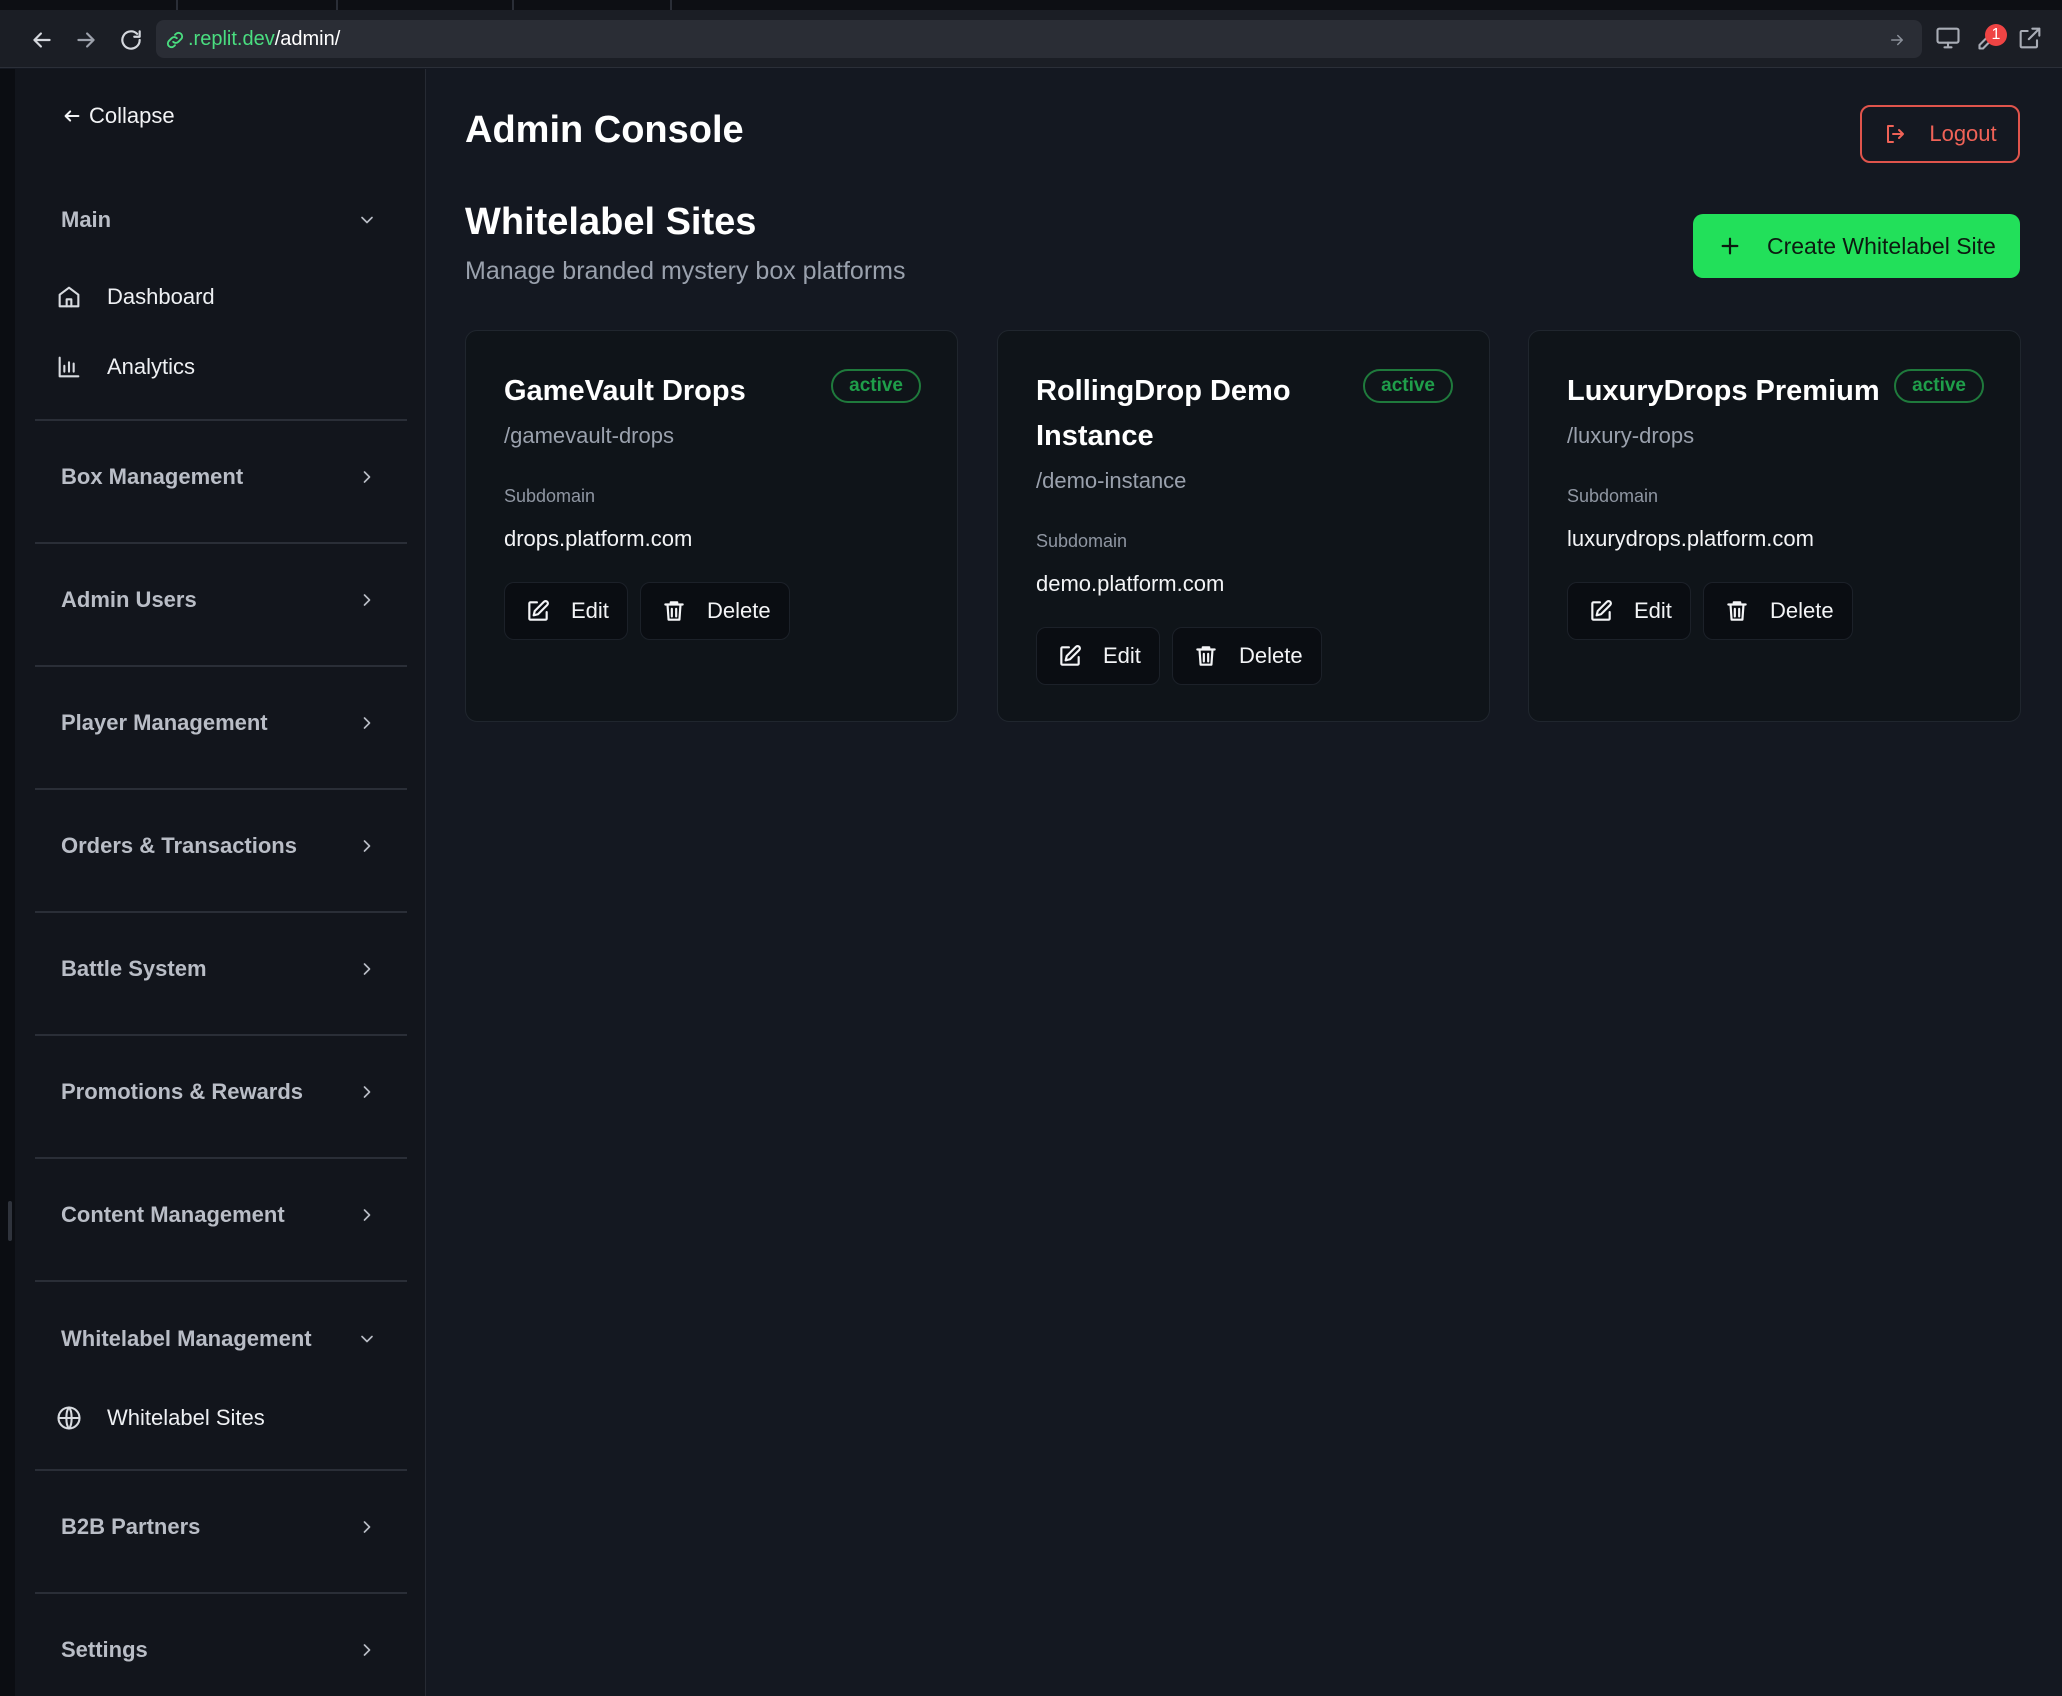 The height and width of the screenshot is (1696, 2062). I want to click on sidebar-item-analytics: Analytics, so click(221, 367).